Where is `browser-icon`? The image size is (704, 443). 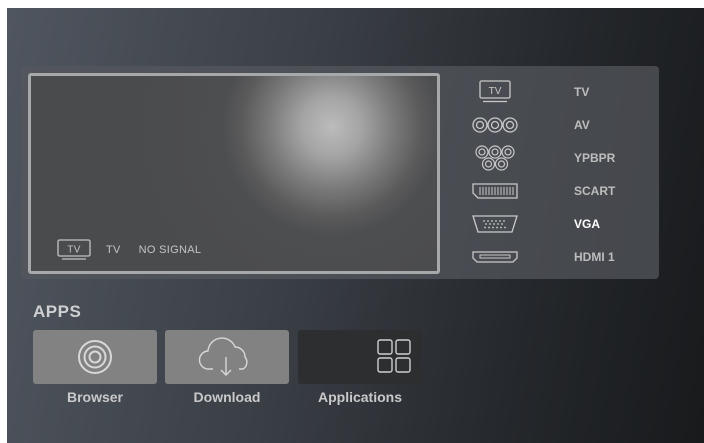 browser-icon is located at coordinates (95, 357).